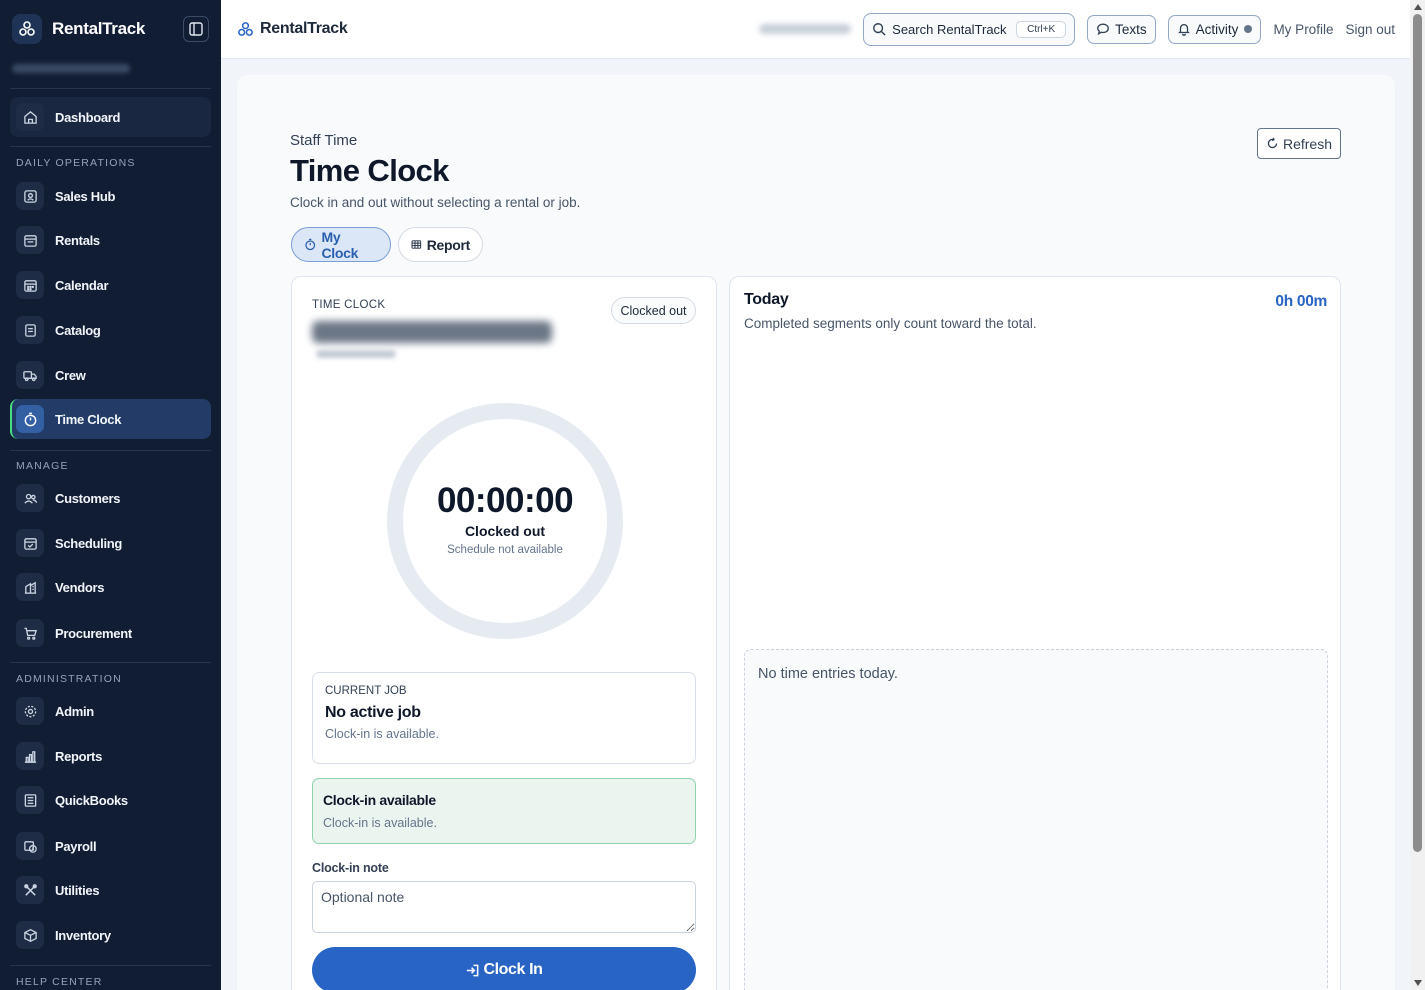 This screenshot has height=990, width=1425. Describe the element at coordinates (1301, 301) in the screenshot. I see `today-total-hours: 0h 00m` at that location.